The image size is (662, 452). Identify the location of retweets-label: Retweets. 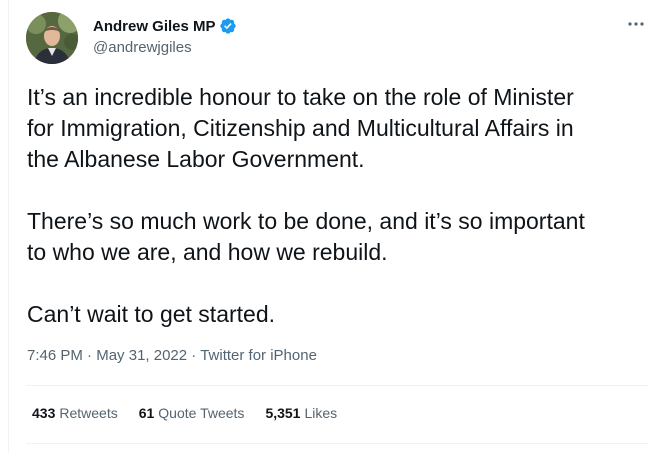
(88, 413).